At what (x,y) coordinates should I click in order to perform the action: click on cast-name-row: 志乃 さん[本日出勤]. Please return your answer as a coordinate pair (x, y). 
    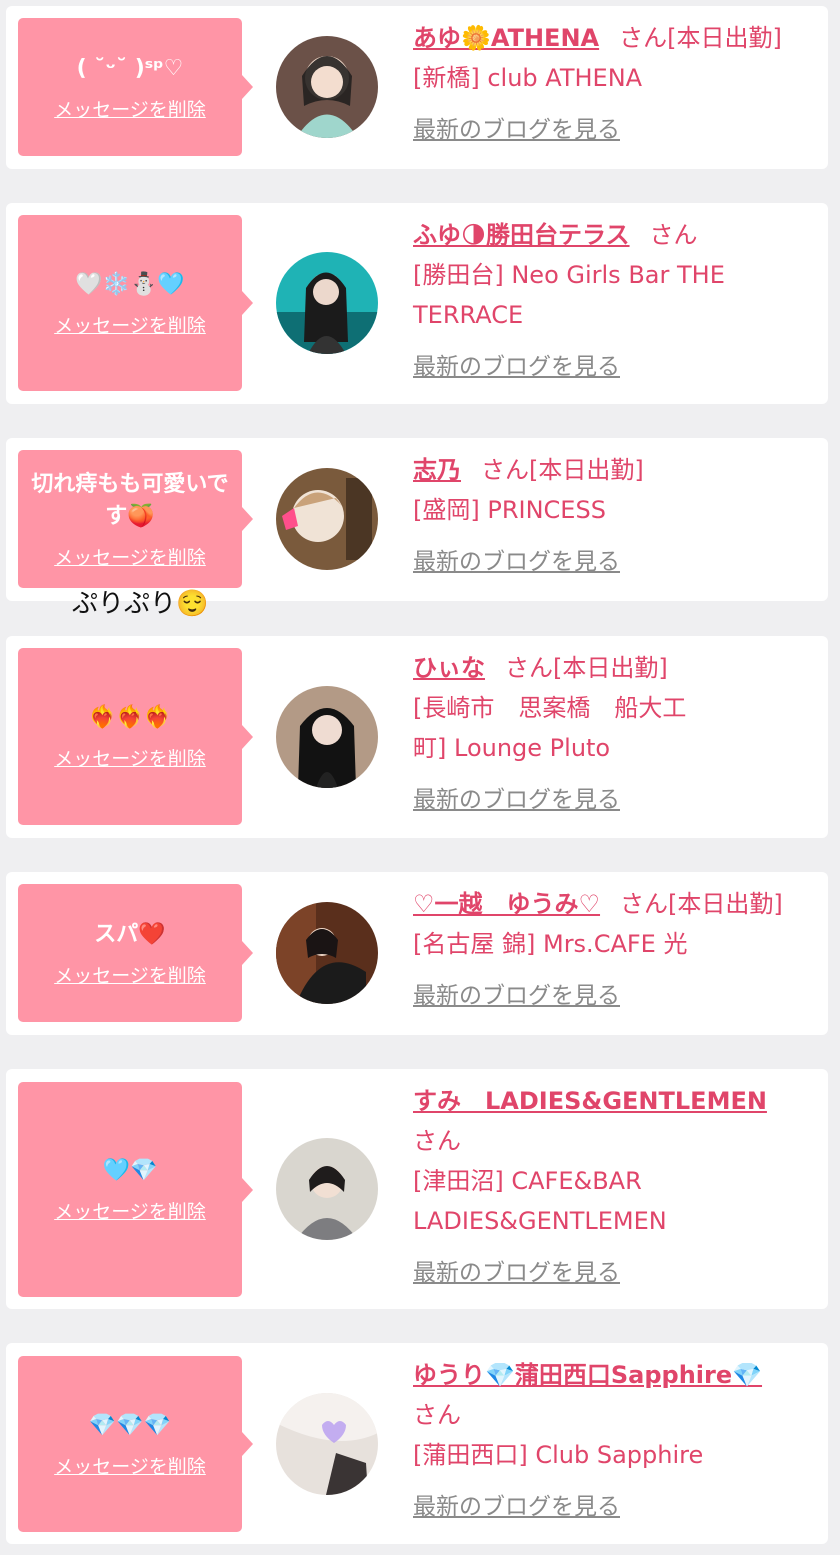
    Looking at the image, I should click on (618, 470).